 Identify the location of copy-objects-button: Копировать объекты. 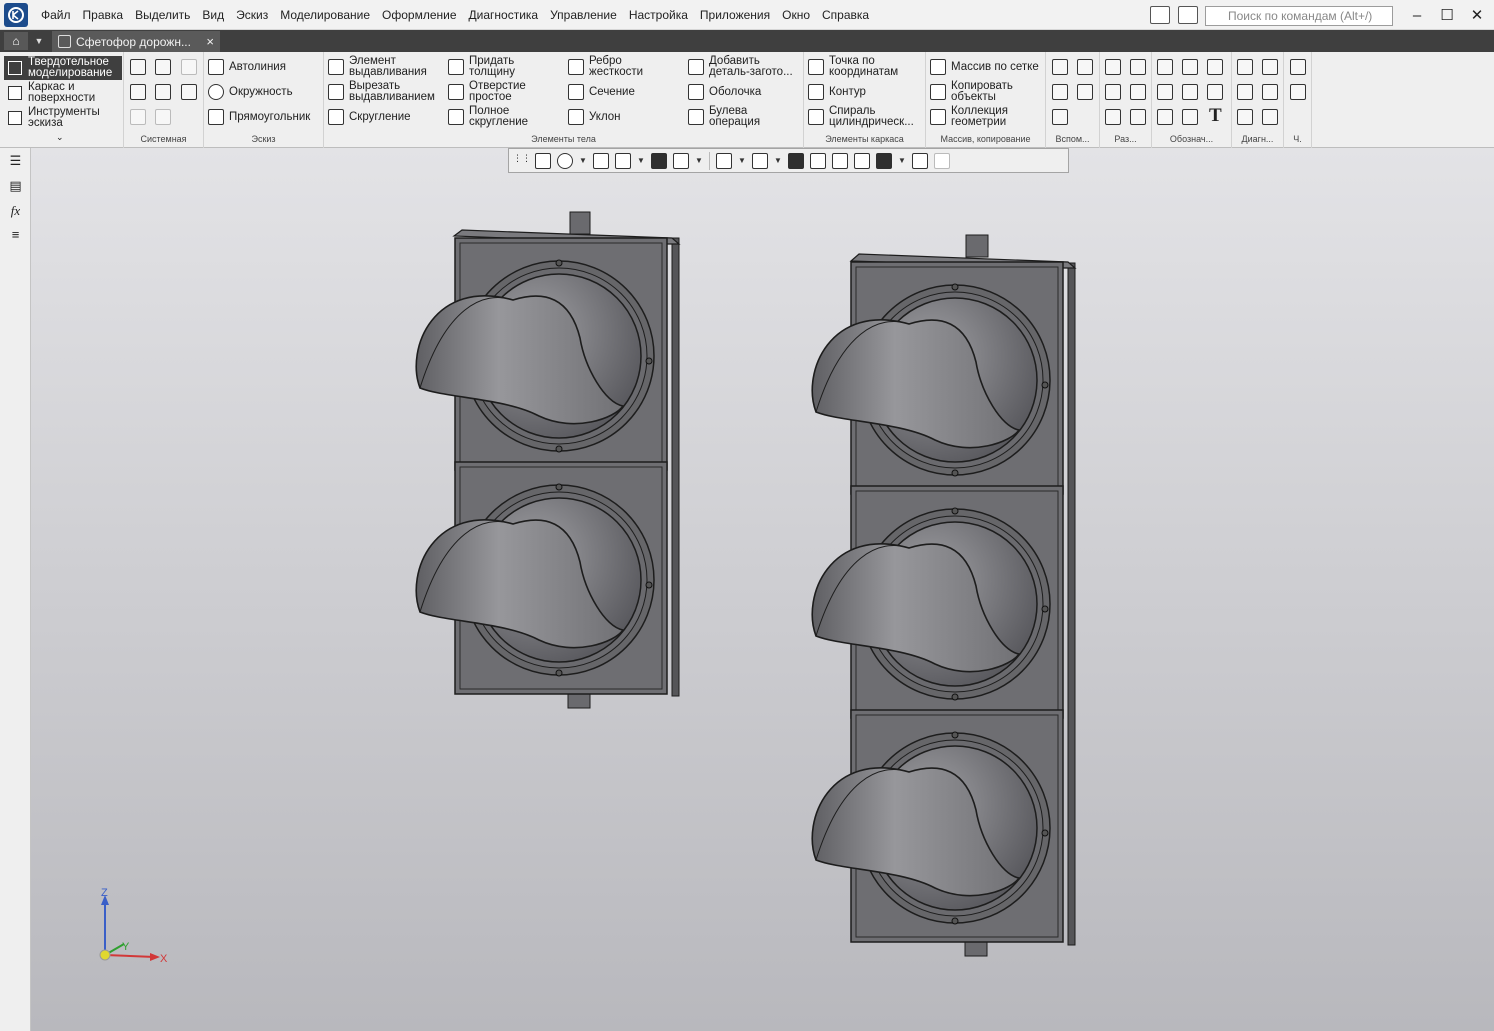
(976, 91).